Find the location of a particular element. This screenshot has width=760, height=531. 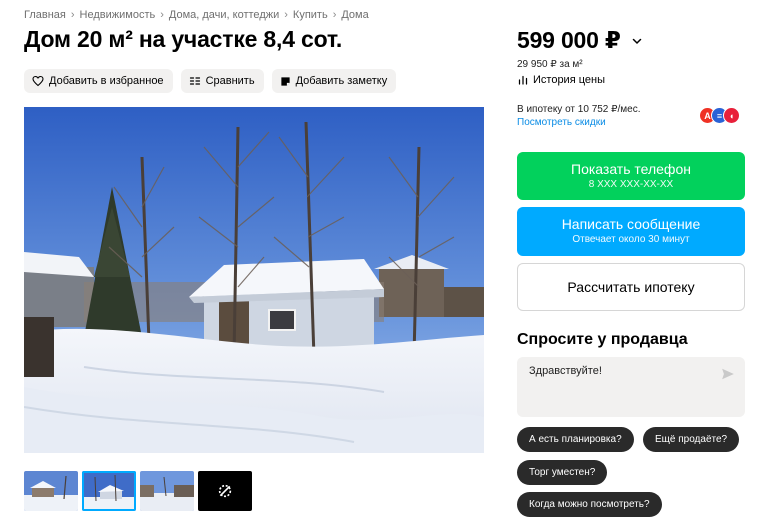

breadcrumb-home: Главная is located at coordinates (45, 15).